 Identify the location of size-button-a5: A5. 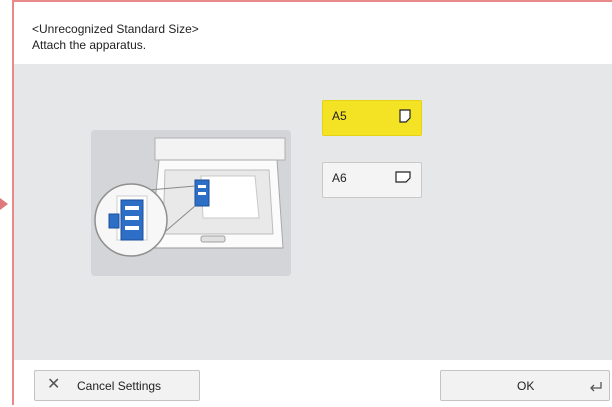
(372, 118).